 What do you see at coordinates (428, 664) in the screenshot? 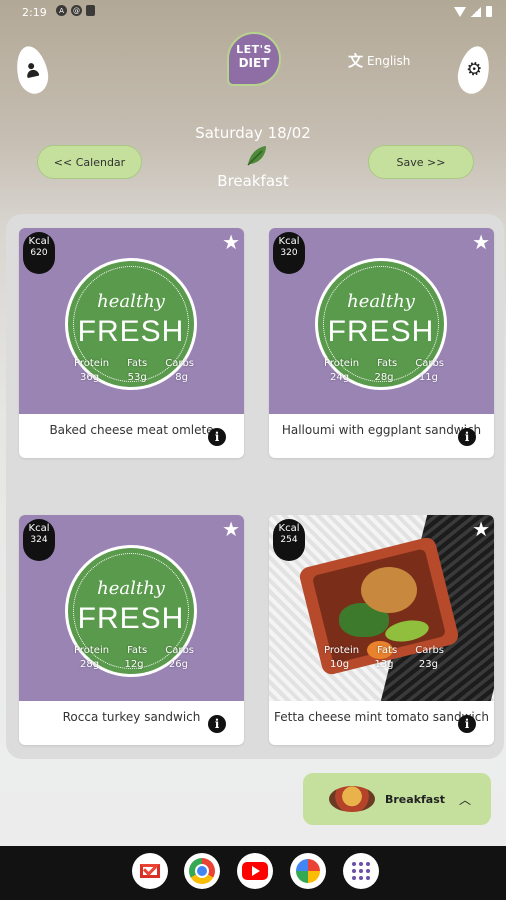
I see `carbs-value: 23g` at bounding box center [428, 664].